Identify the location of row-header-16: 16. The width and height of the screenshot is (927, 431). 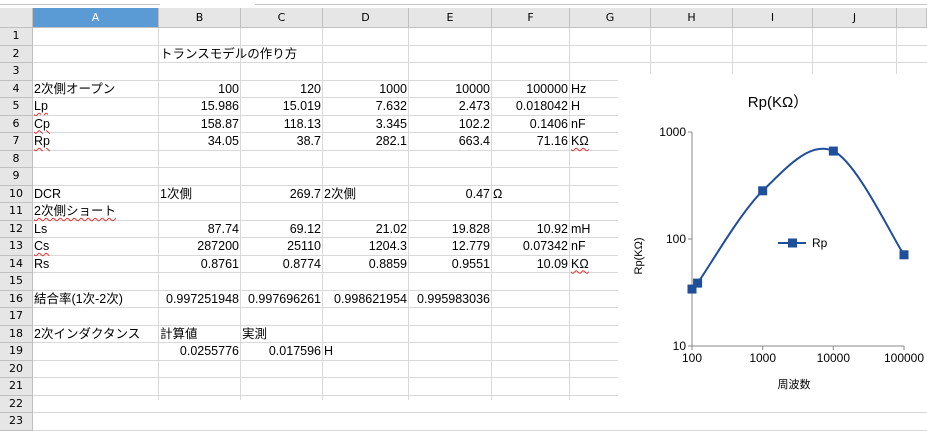
(16, 299).